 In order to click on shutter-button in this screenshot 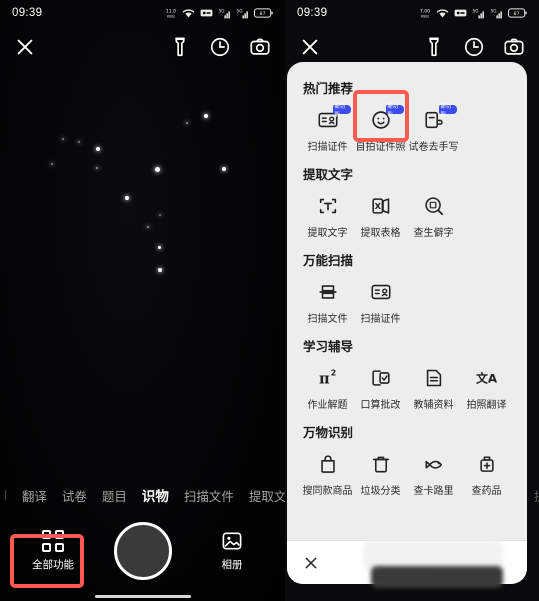, I will do `click(142, 550)`.